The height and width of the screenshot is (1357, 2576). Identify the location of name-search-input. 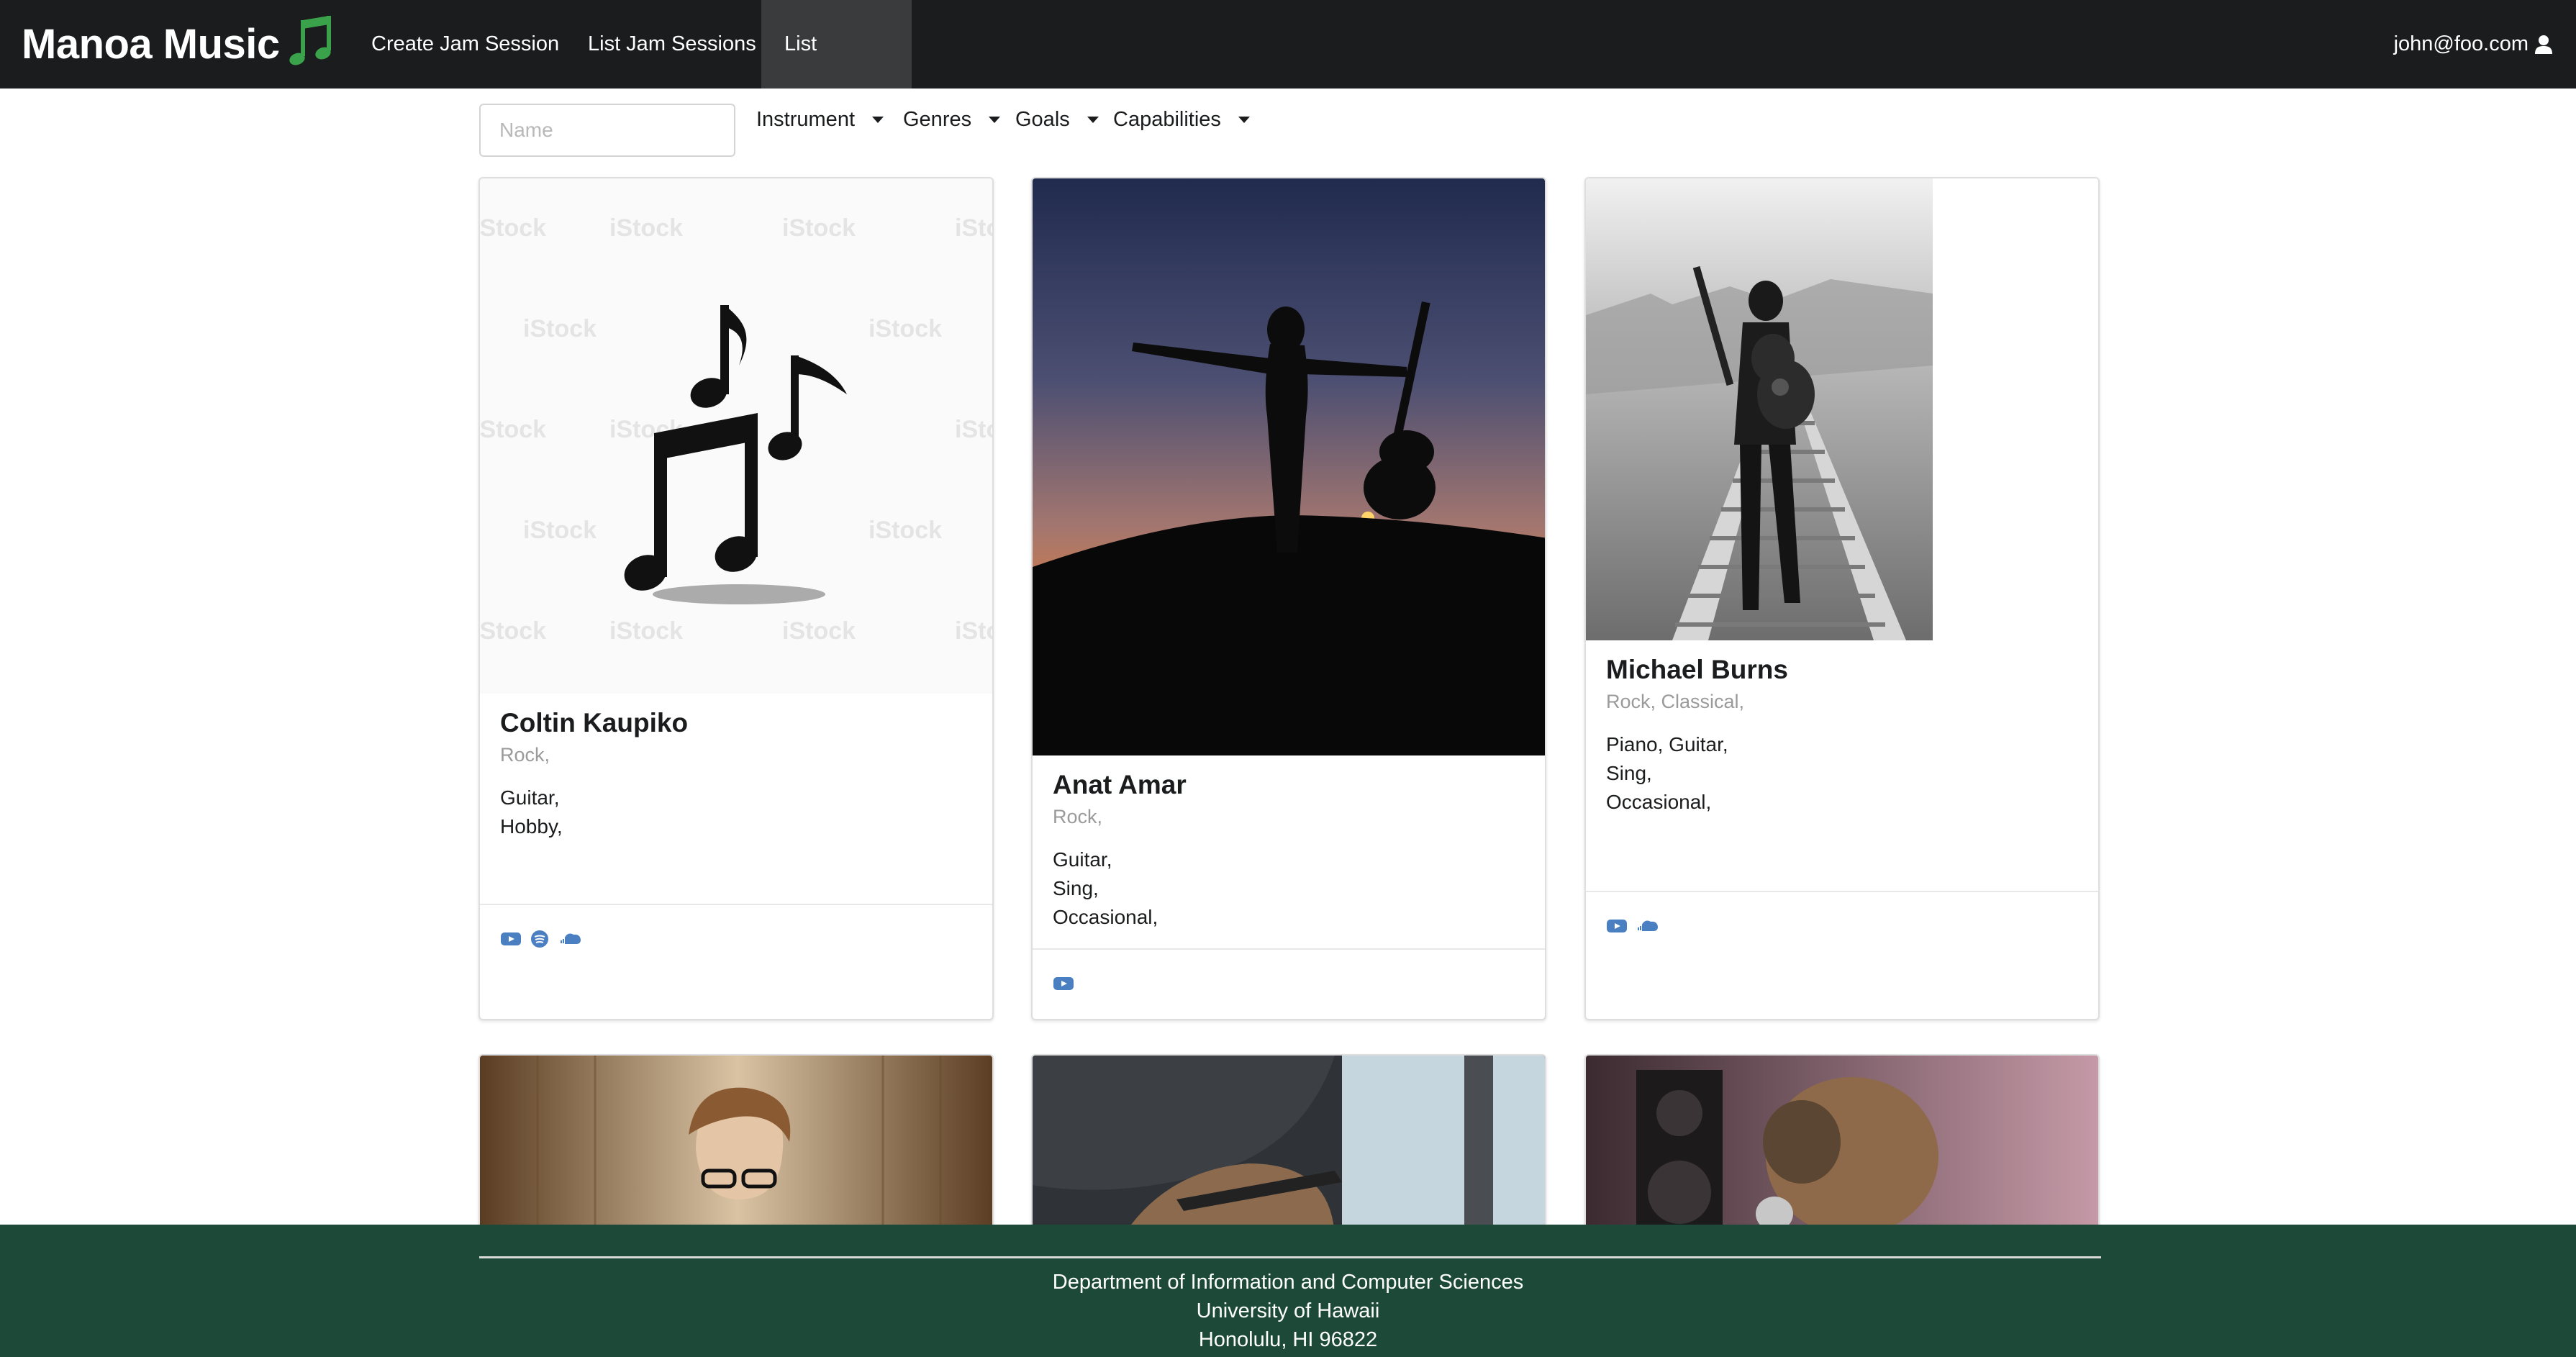
(607, 130).